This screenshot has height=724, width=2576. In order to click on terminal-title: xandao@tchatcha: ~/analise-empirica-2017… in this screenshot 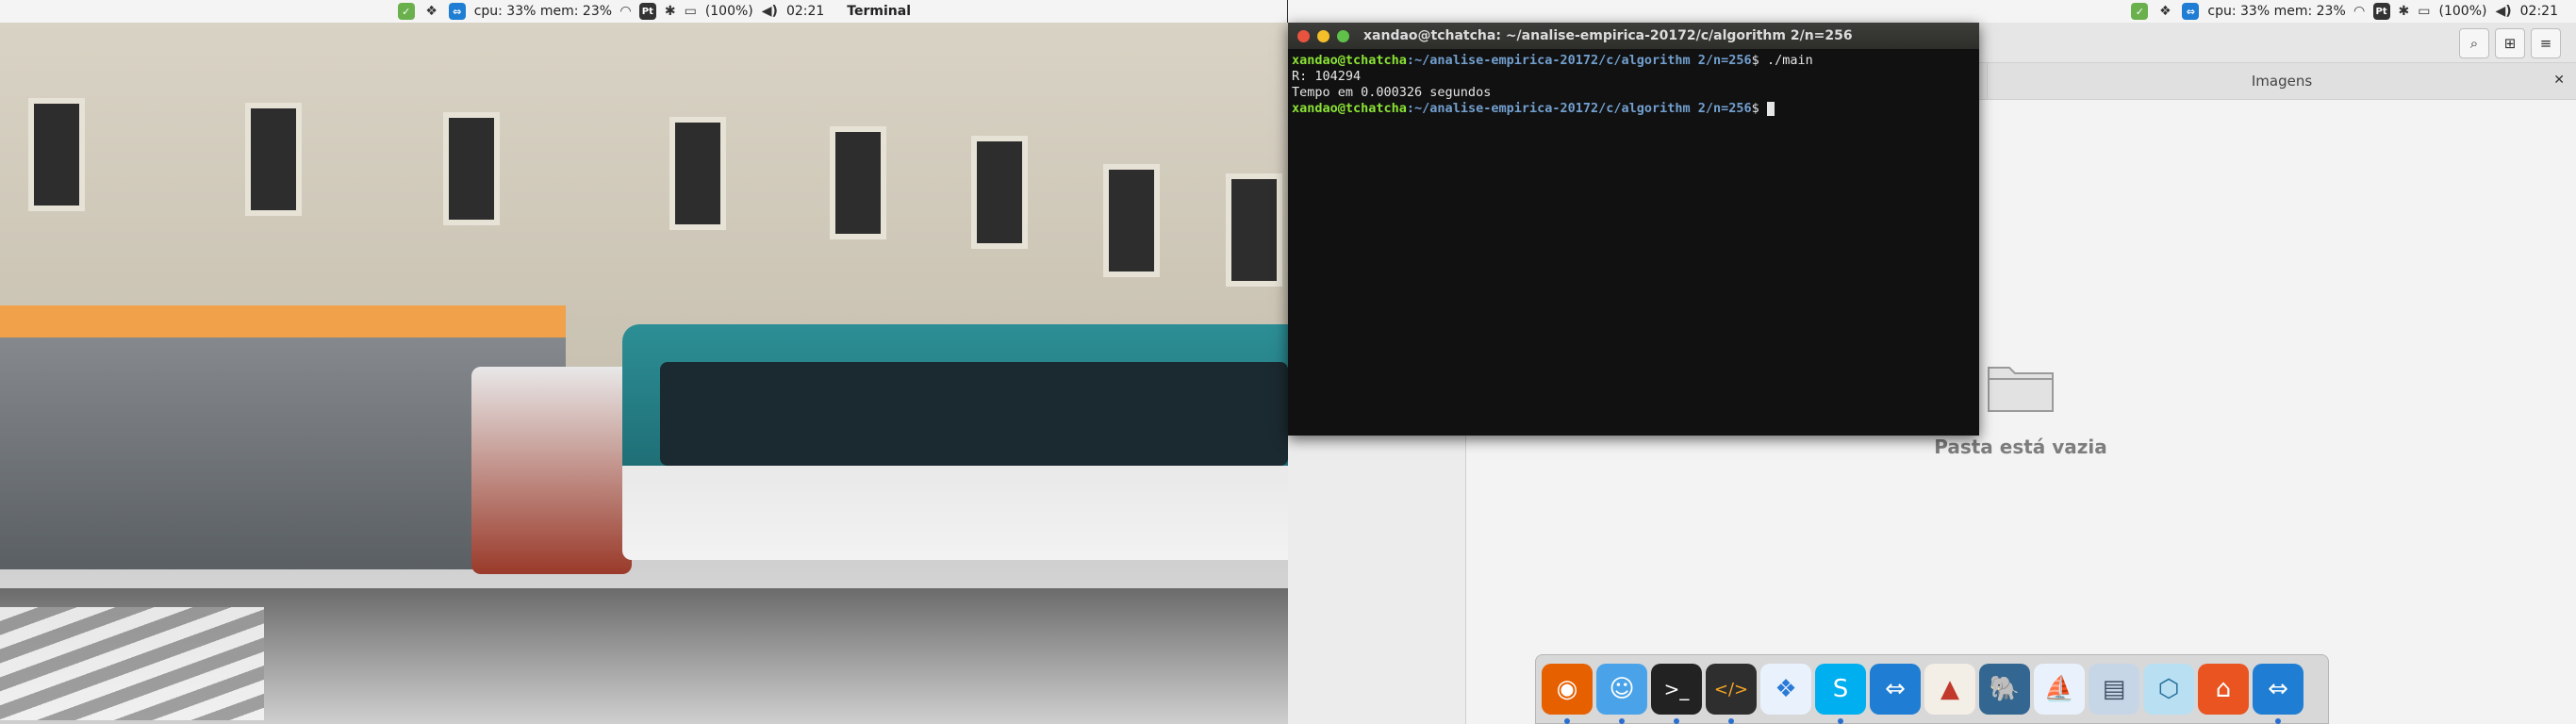, I will do `click(1608, 35)`.